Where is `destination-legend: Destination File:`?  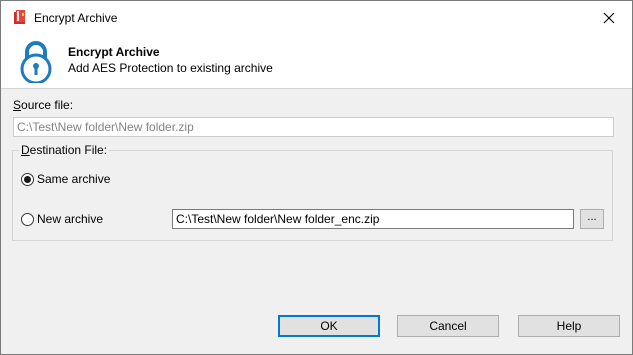 destination-legend: Destination File: is located at coordinates (64, 150).